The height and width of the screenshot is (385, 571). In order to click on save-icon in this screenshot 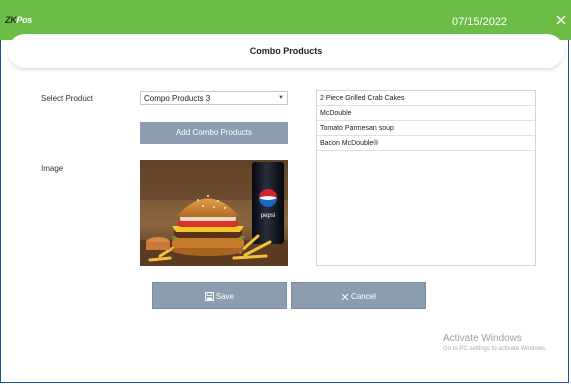, I will do `click(209, 297)`.